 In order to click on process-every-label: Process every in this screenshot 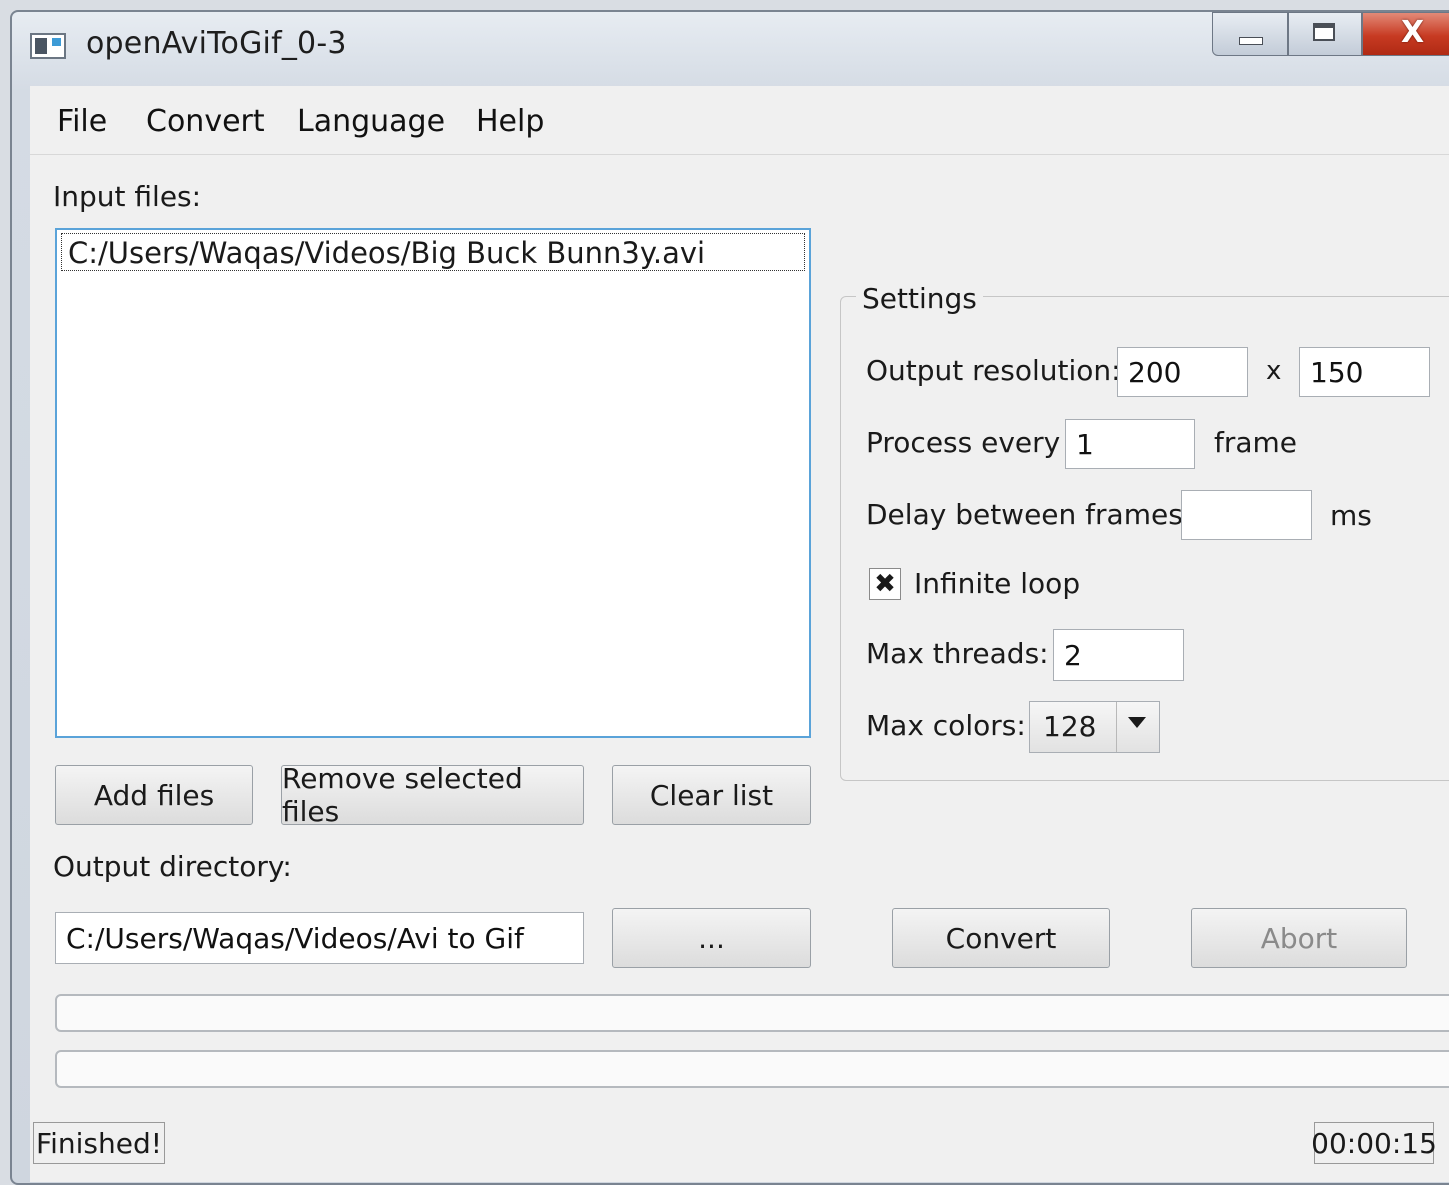, I will do `click(963, 442)`.